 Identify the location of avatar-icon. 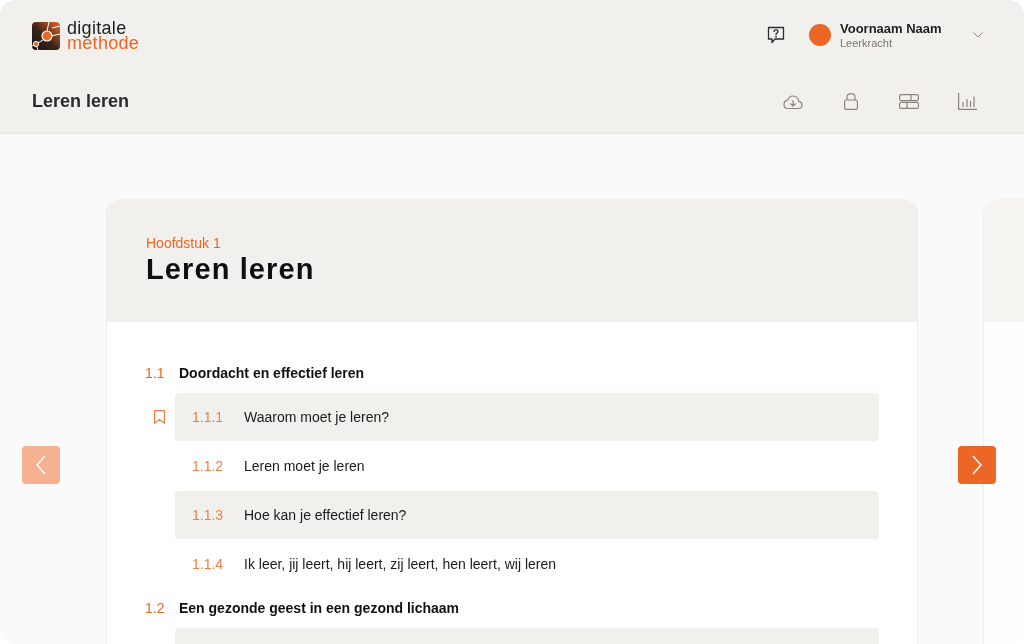
(820, 35).